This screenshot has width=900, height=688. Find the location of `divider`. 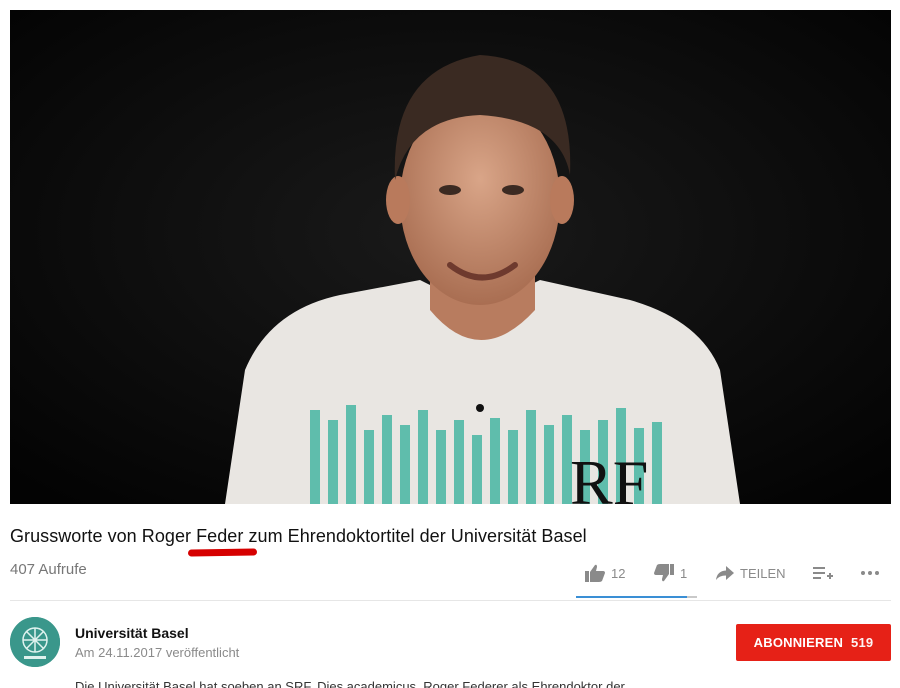

divider is located at coordinates (450, 600).